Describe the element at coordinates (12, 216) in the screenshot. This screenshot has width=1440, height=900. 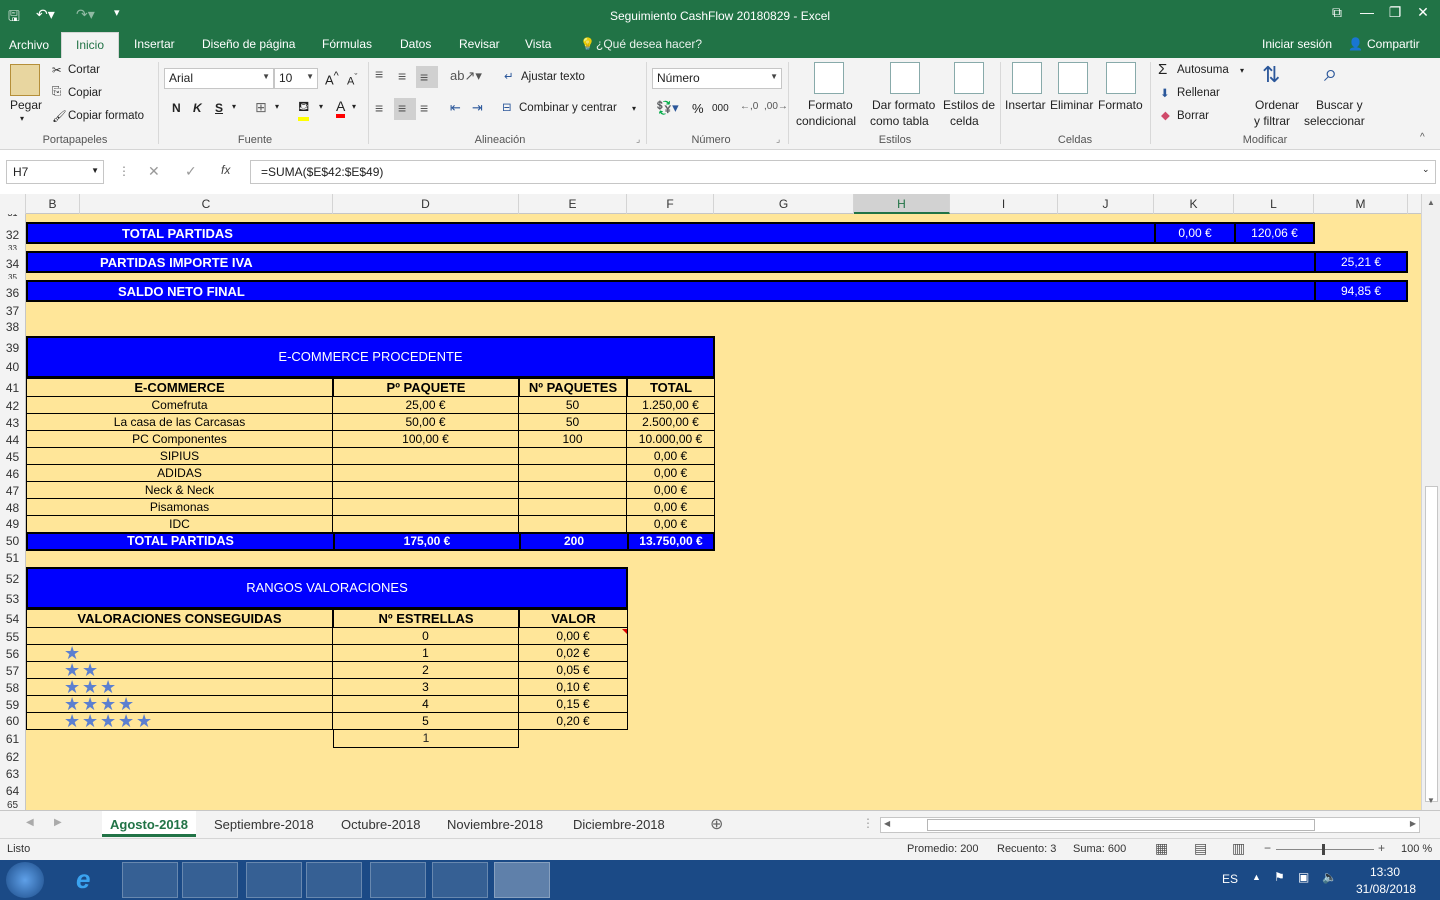
I see `row-header: 31` at that location.